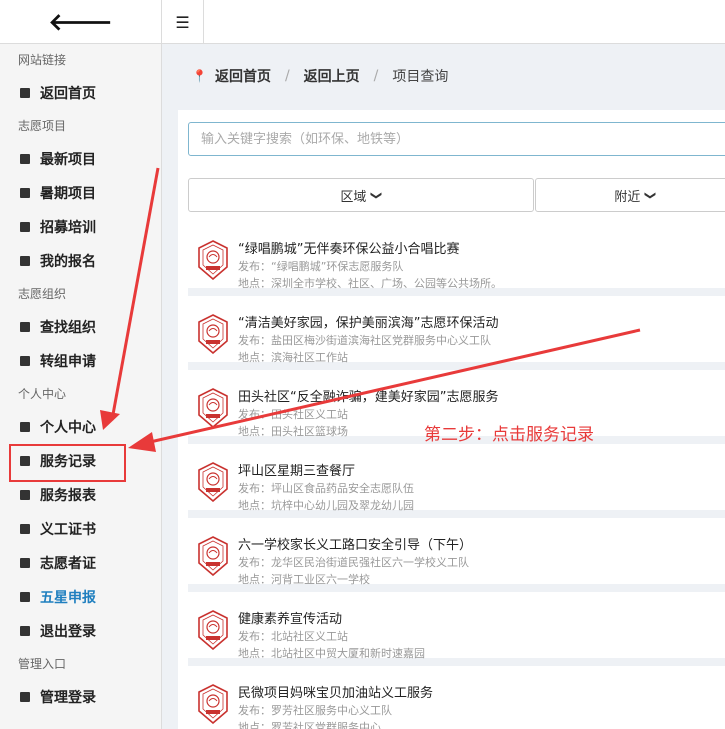 The image size is (725, 729). What do you see at coordinates (68, 564) in the screenshot?
I see `sidebar-item-label: 志愿者证` at bounding box center [68, 564].